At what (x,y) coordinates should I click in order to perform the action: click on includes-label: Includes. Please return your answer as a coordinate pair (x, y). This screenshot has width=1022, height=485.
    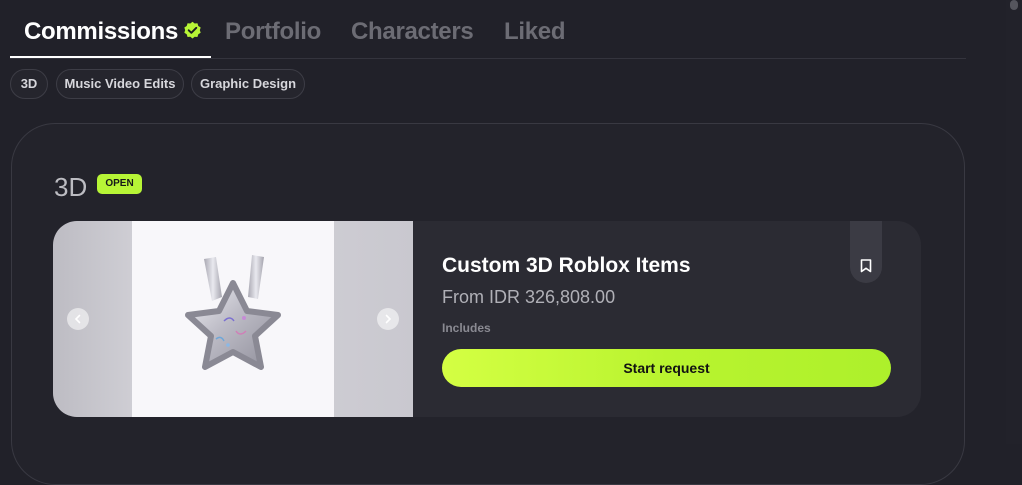
    Looking at the image, I should click on (466, 328).